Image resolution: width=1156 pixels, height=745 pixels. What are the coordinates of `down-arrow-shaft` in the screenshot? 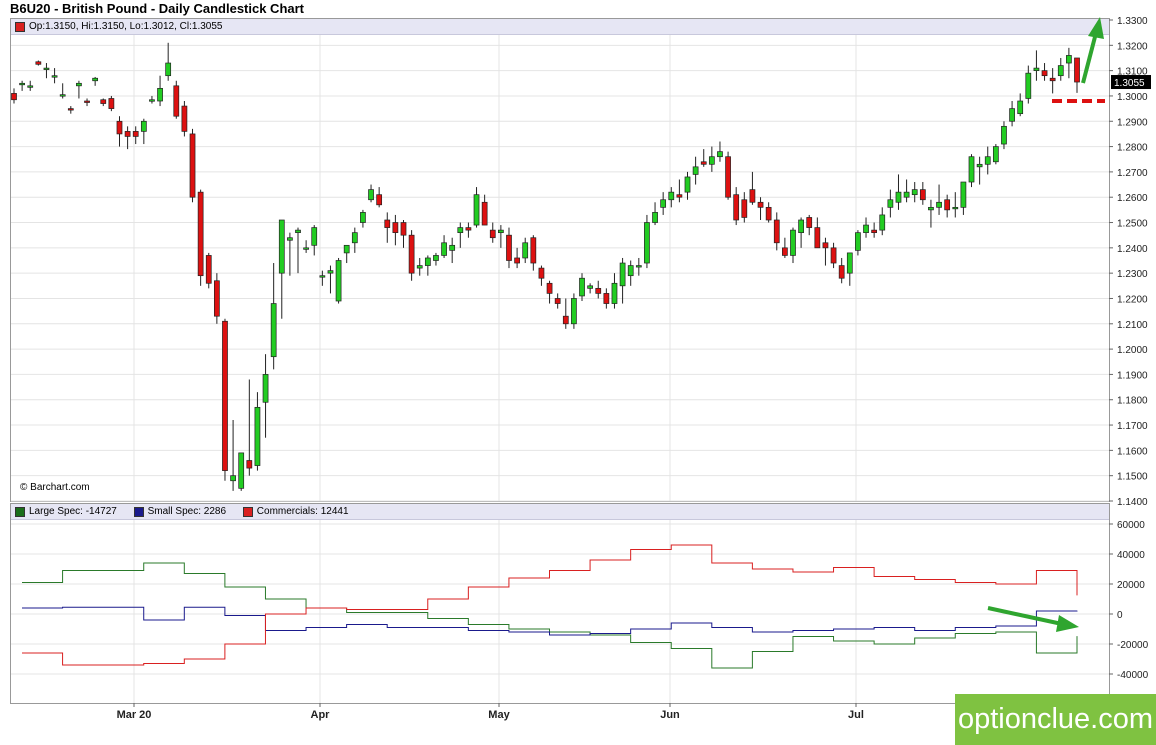 It's located at (1025, 616).